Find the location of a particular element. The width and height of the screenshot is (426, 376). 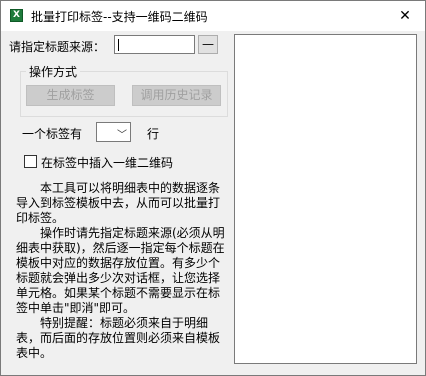

window-title: 批量打印标签--支持一维码二维码 is located at coordinates (119, 17).